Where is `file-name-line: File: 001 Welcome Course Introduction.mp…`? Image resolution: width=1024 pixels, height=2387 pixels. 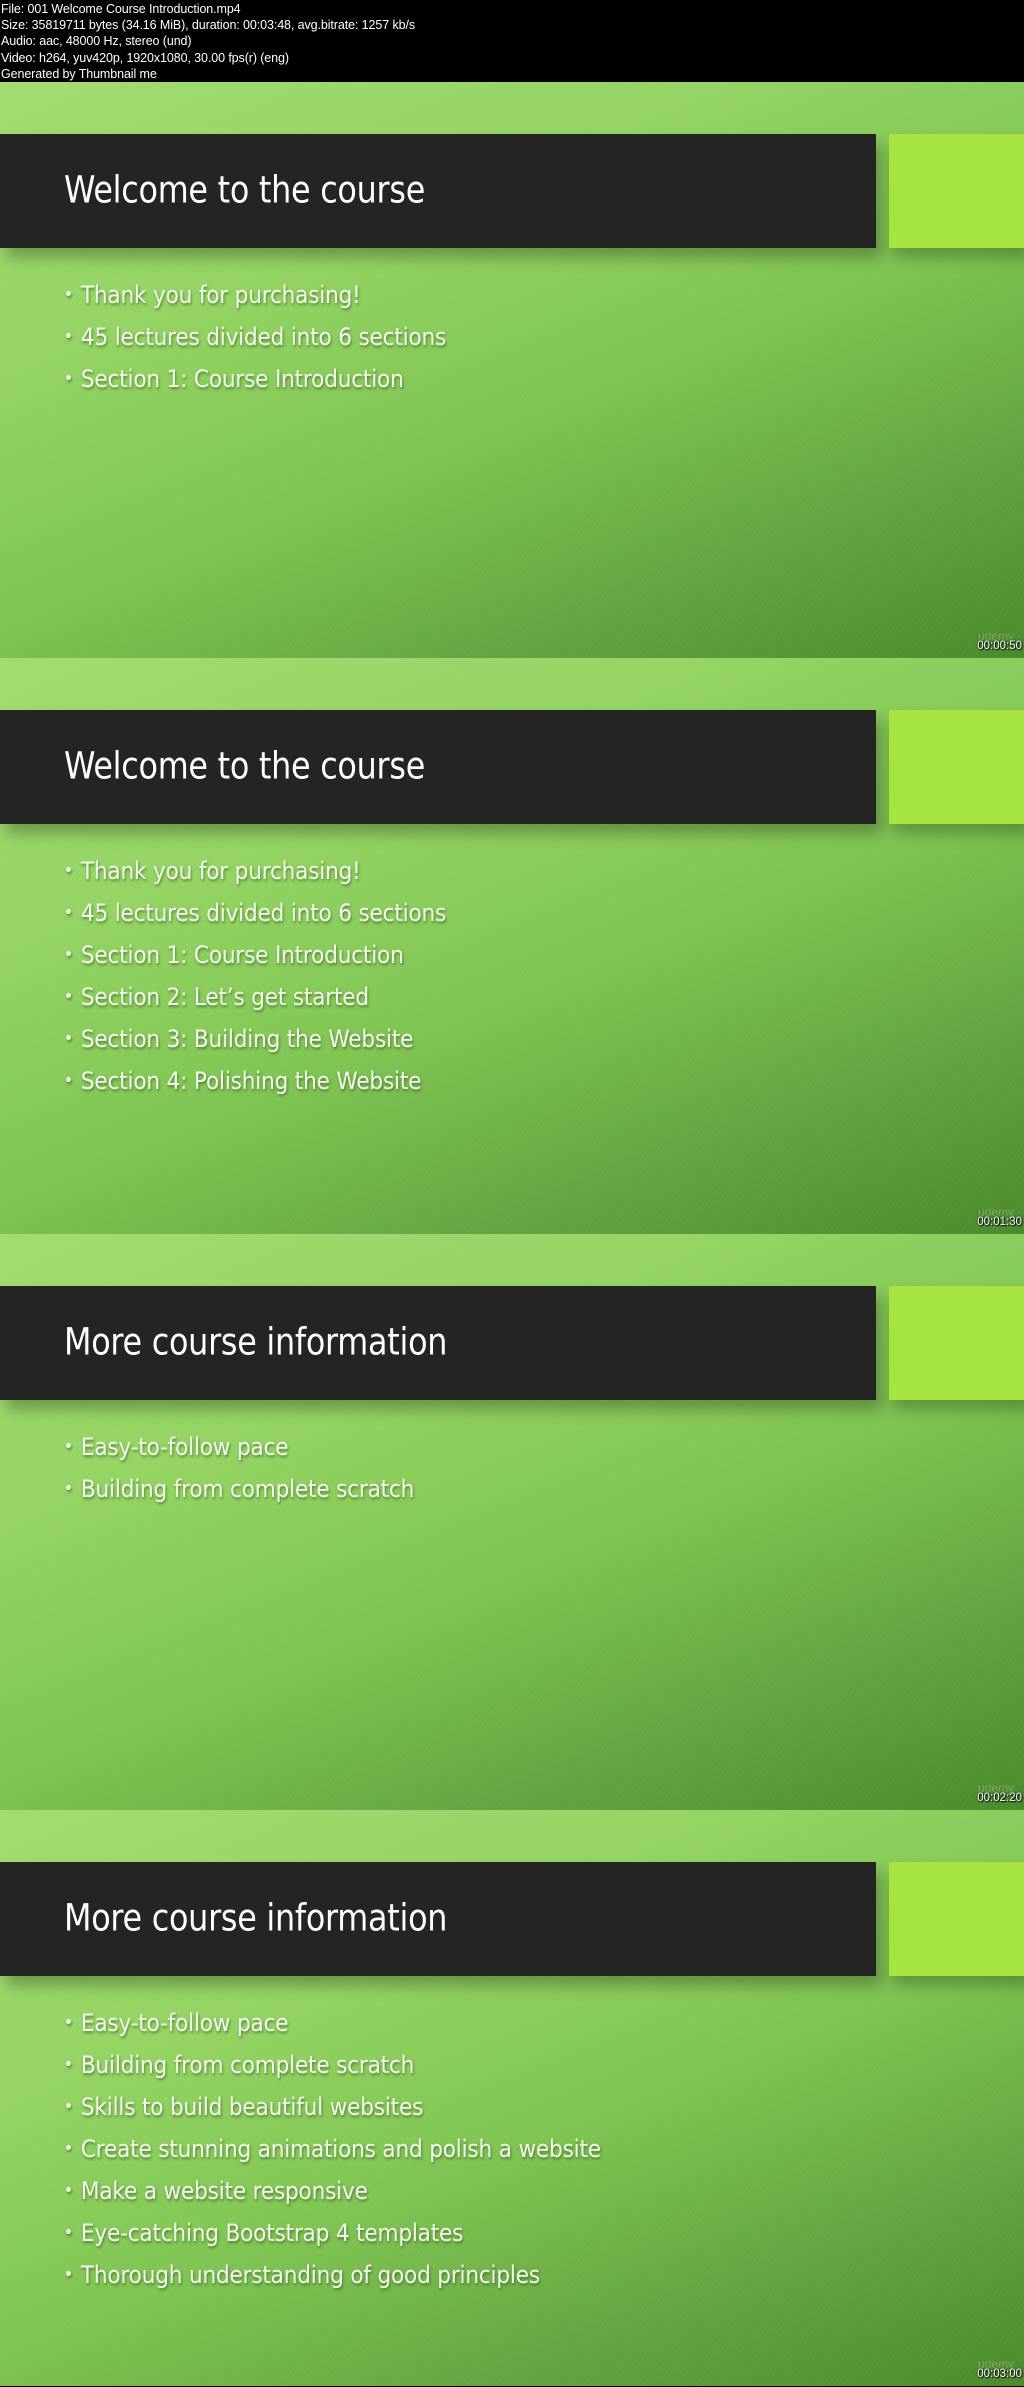 file-name-line: File: 001 Welcome Course Introduction.mp… is located at coordinates (121, 9).